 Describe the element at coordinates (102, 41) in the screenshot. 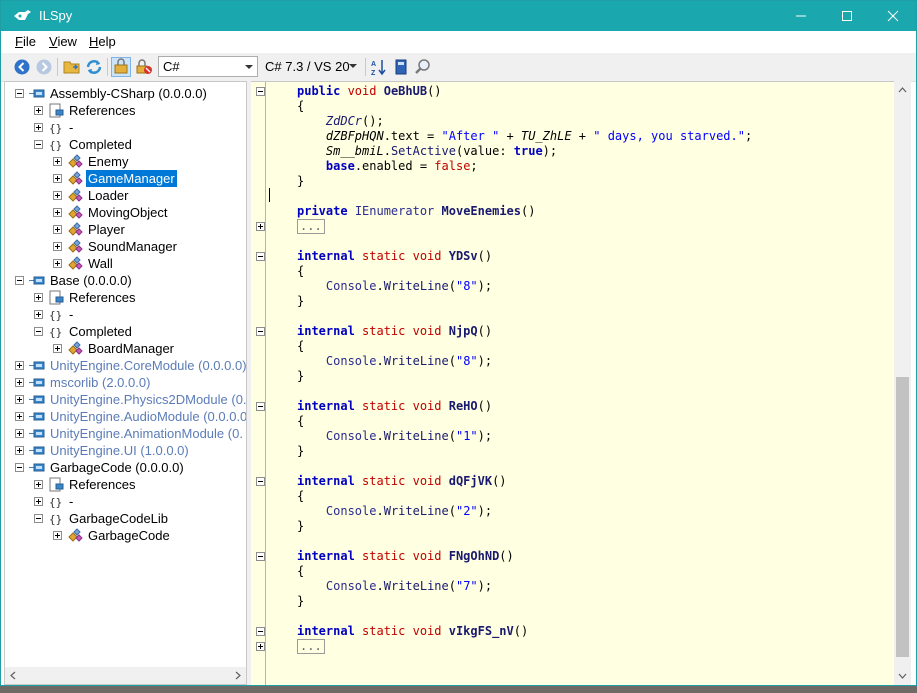

I see `menu-help: Help` at that location.